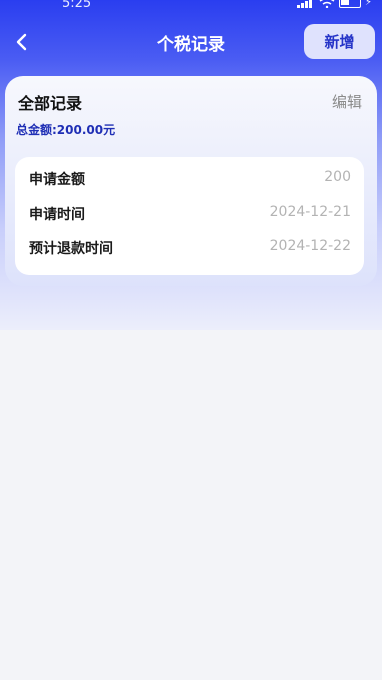 The height and width of the screenshot is (680, 382). Describe the element at coordinates (50, 103) in the screenshot. I see `records-title: 全部记录` at that location.